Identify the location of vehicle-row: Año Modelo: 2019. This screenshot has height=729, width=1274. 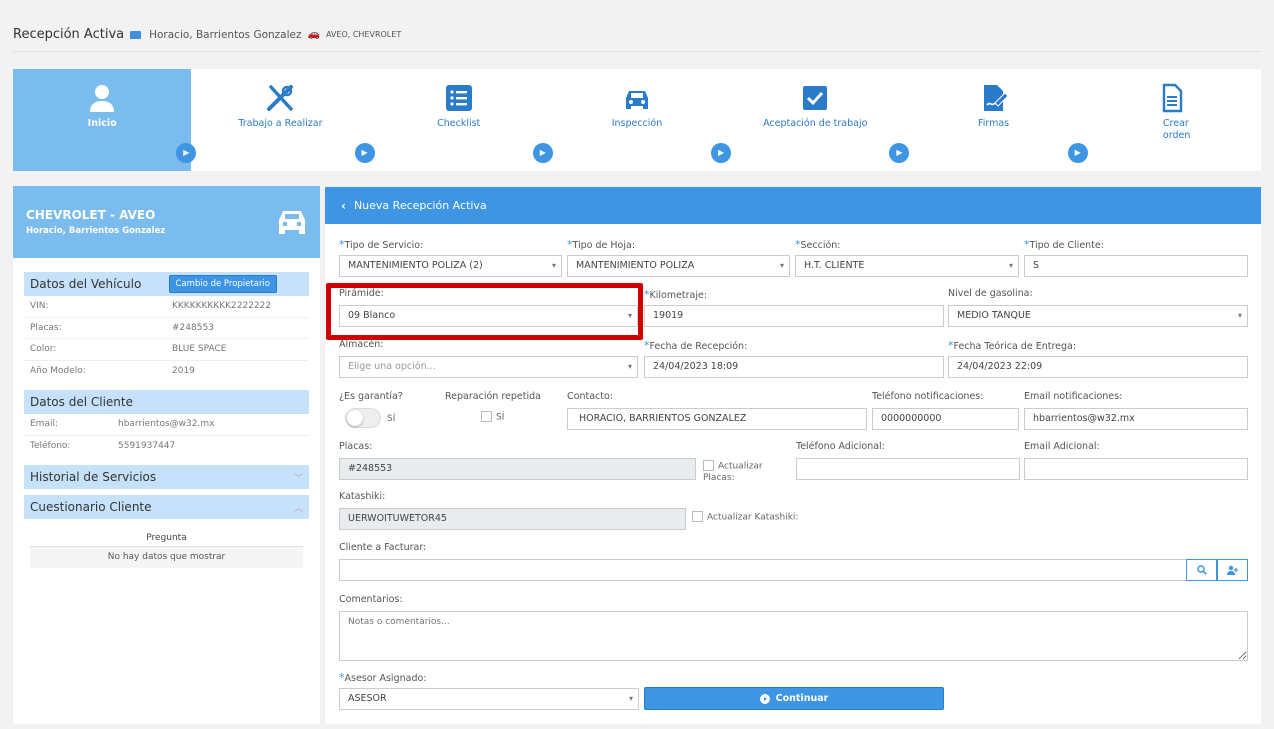
(166, 372).